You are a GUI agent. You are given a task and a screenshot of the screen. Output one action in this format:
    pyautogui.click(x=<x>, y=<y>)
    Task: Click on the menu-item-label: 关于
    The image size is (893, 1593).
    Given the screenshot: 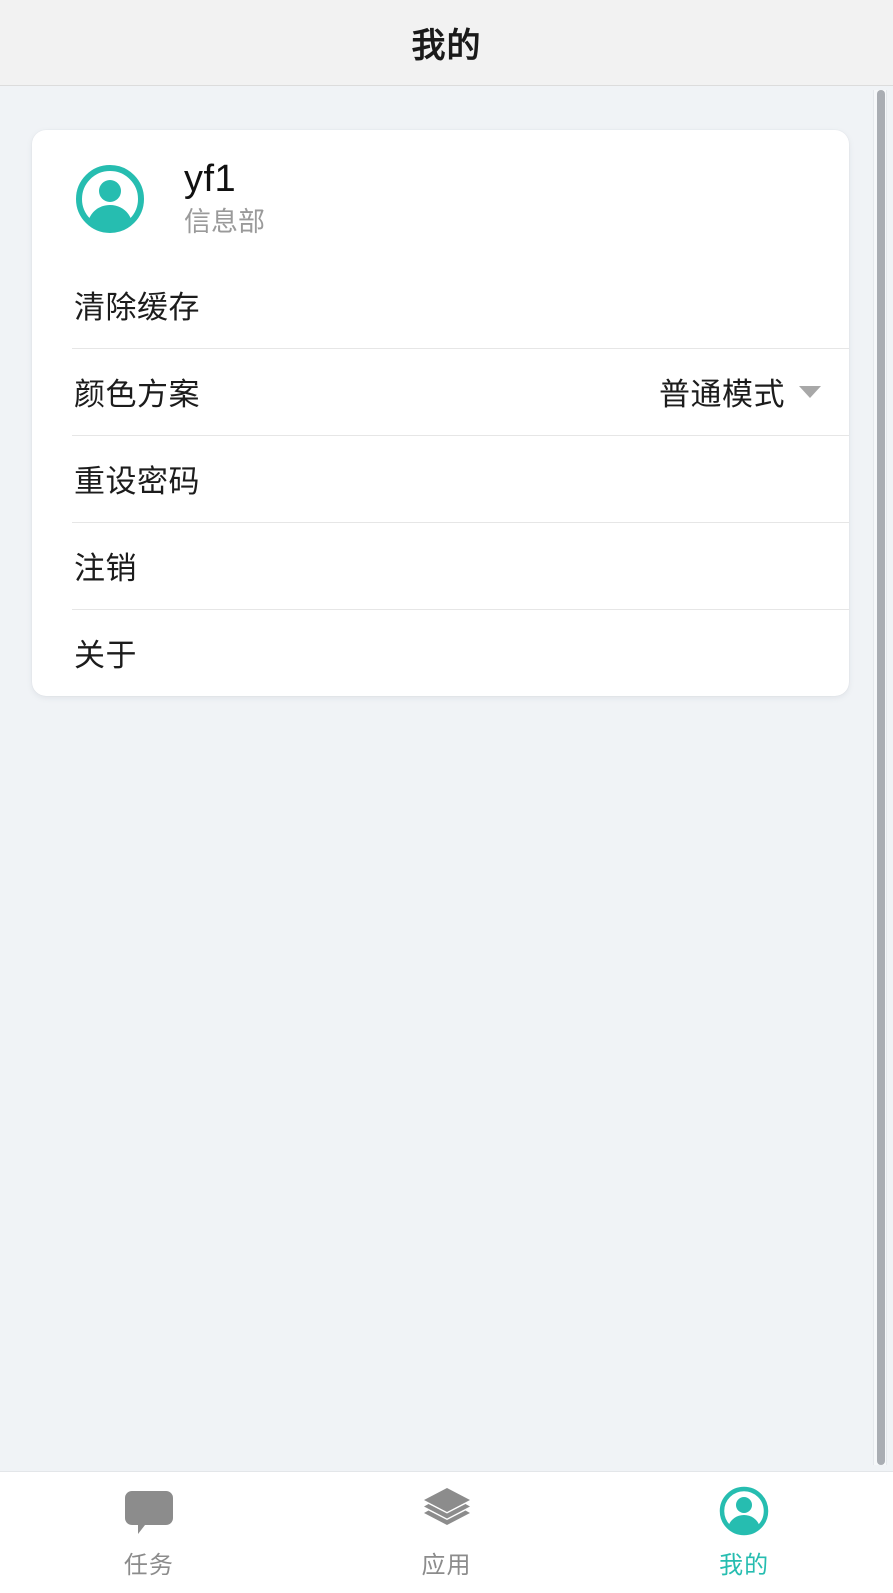 What is the action you would take?
    pyautogui.click(x=105, y=656)
    